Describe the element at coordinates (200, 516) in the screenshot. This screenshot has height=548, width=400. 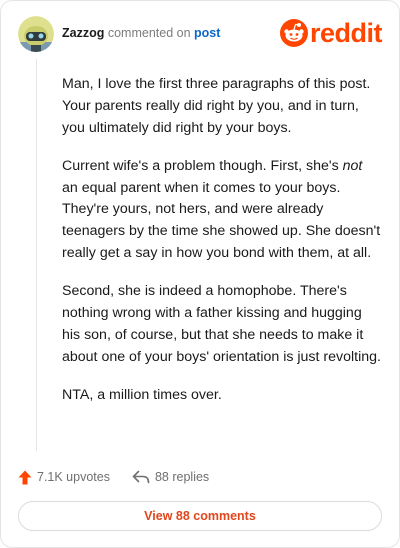
I see `view-comments-button: View 88 comments` at that location.